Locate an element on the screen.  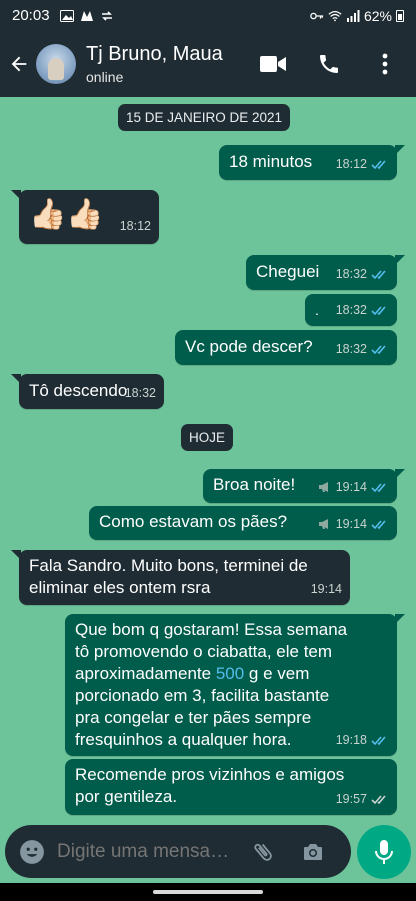
message-bubble-outgoing: . 18:32 is located at coordinates (351, 310).